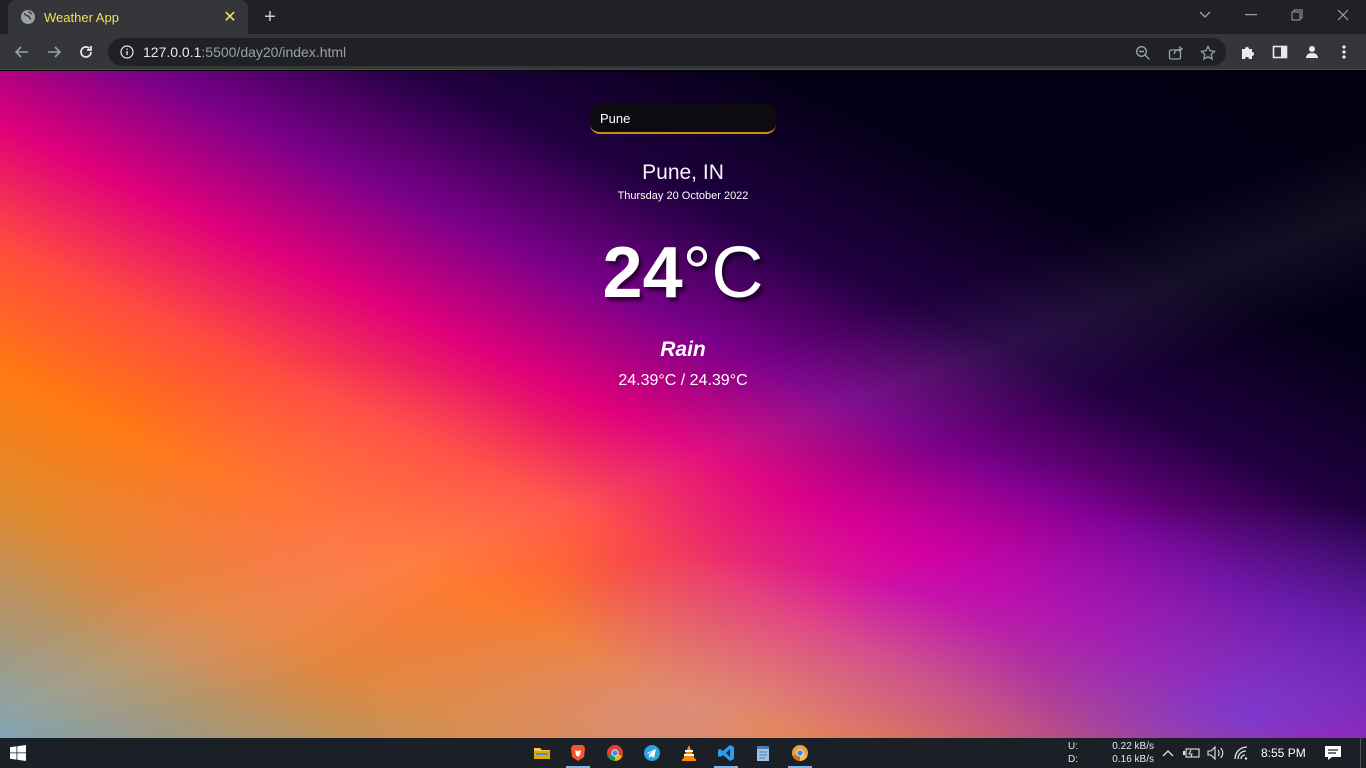  I want to click on tab-title: Weather App, so click(81, 17).